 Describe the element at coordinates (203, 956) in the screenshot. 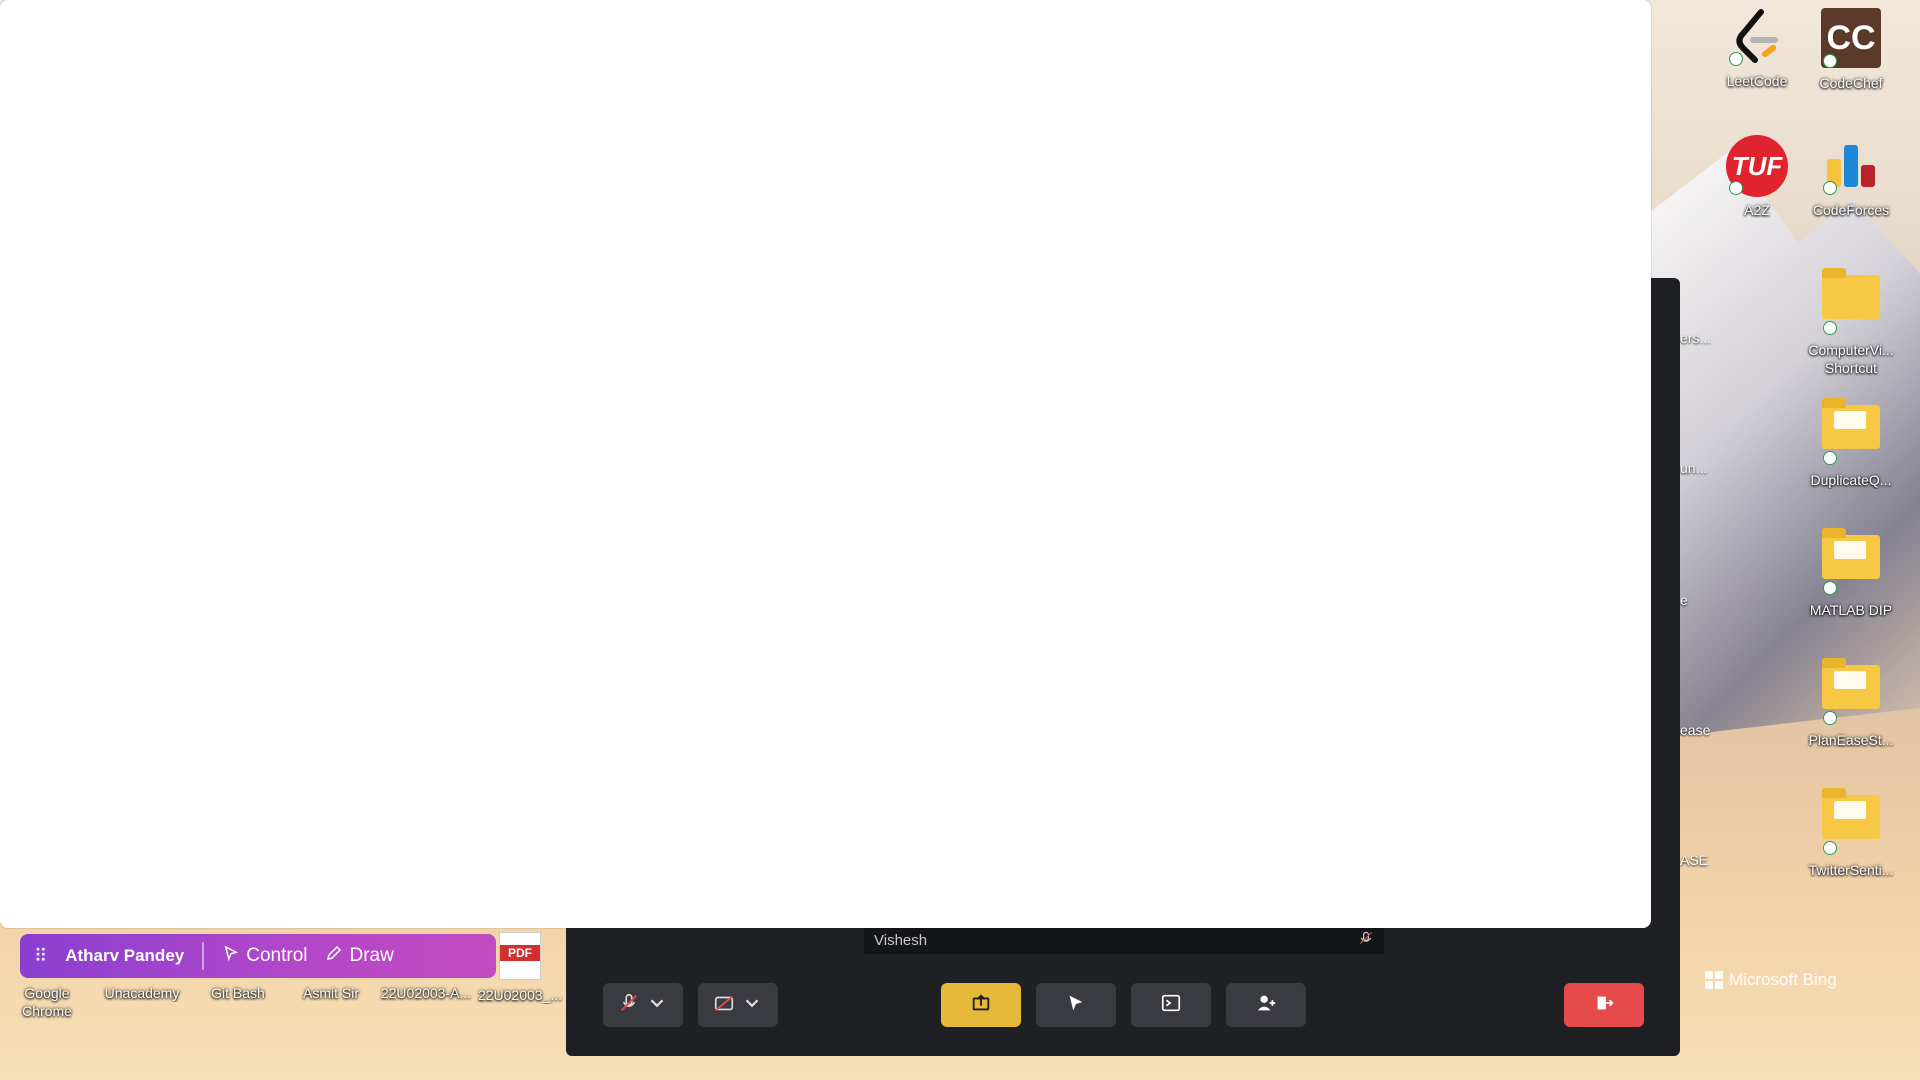

I see `divider` at that location.